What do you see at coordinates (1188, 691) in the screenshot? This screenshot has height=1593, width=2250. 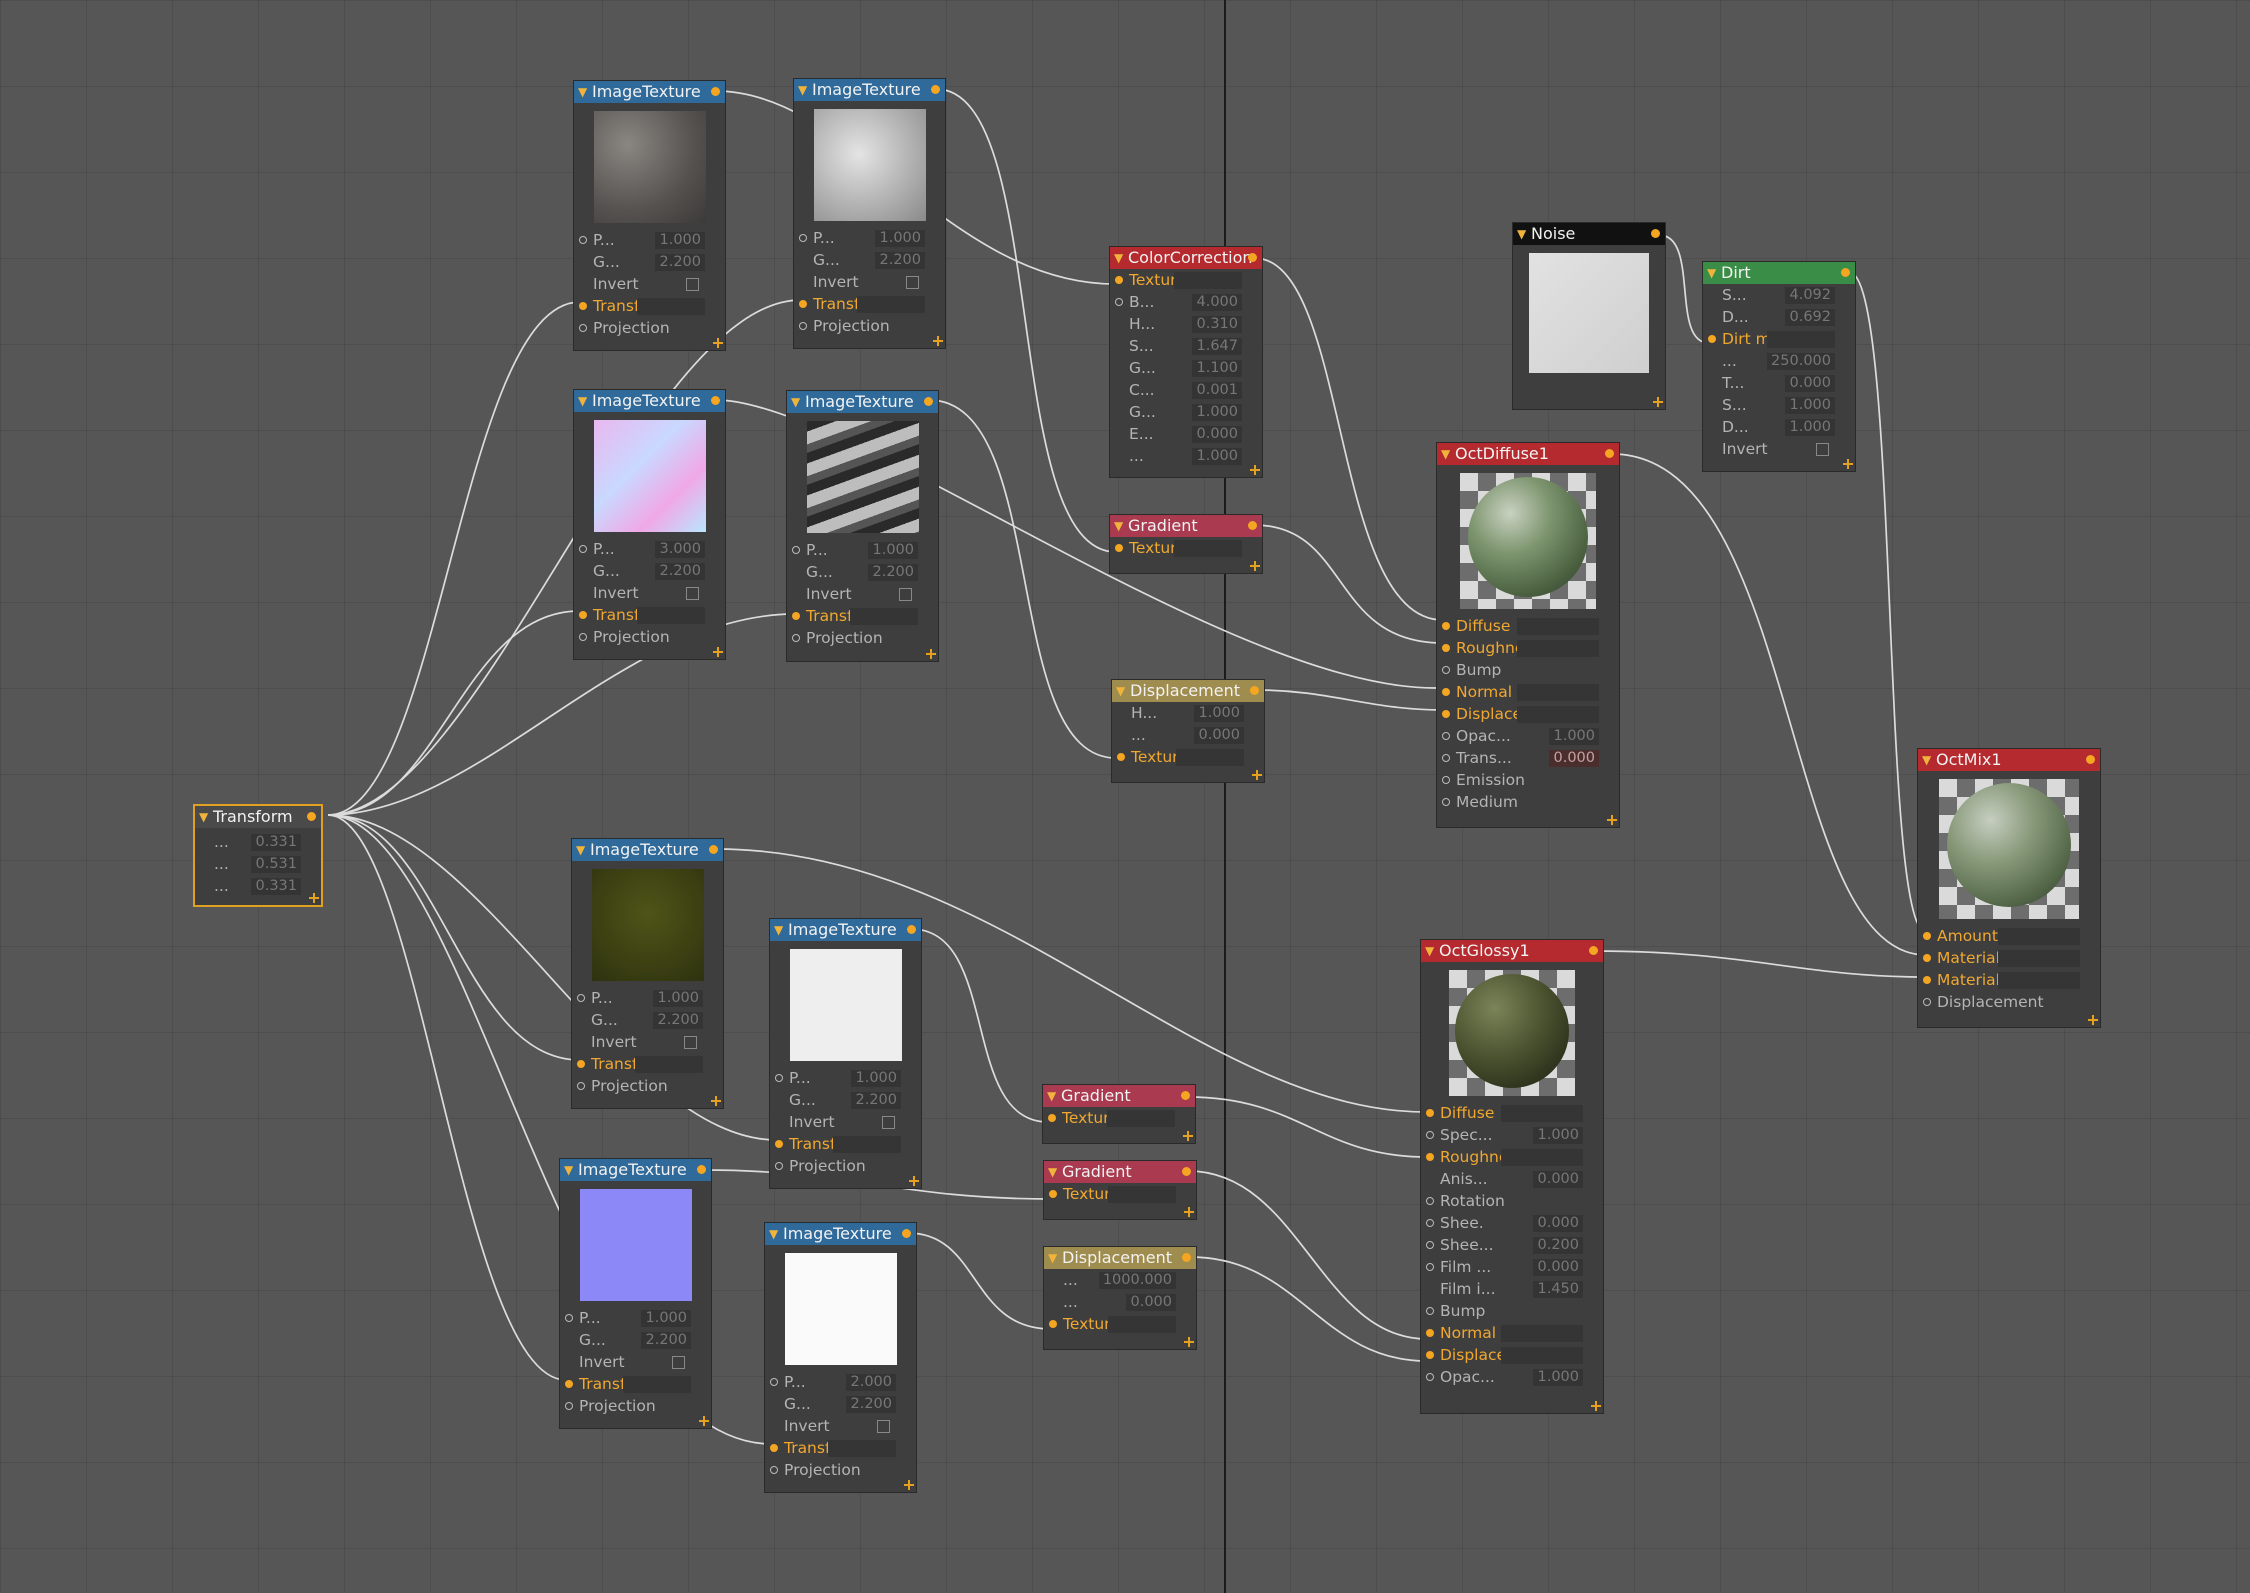 I see `node-header: ▼ Displacement` at bounding box center [1188, 691].